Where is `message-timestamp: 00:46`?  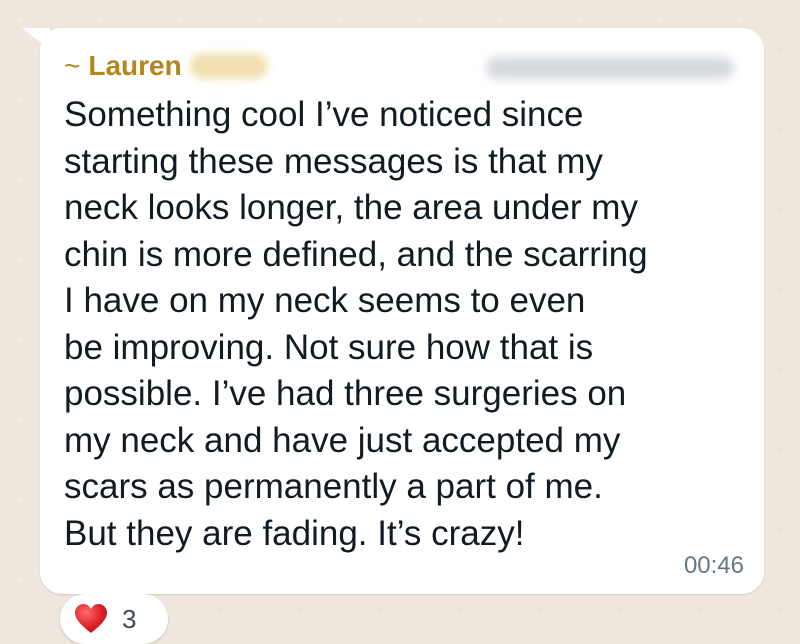
message-timestamp: 00:46 is located at coordinates (713, 565).